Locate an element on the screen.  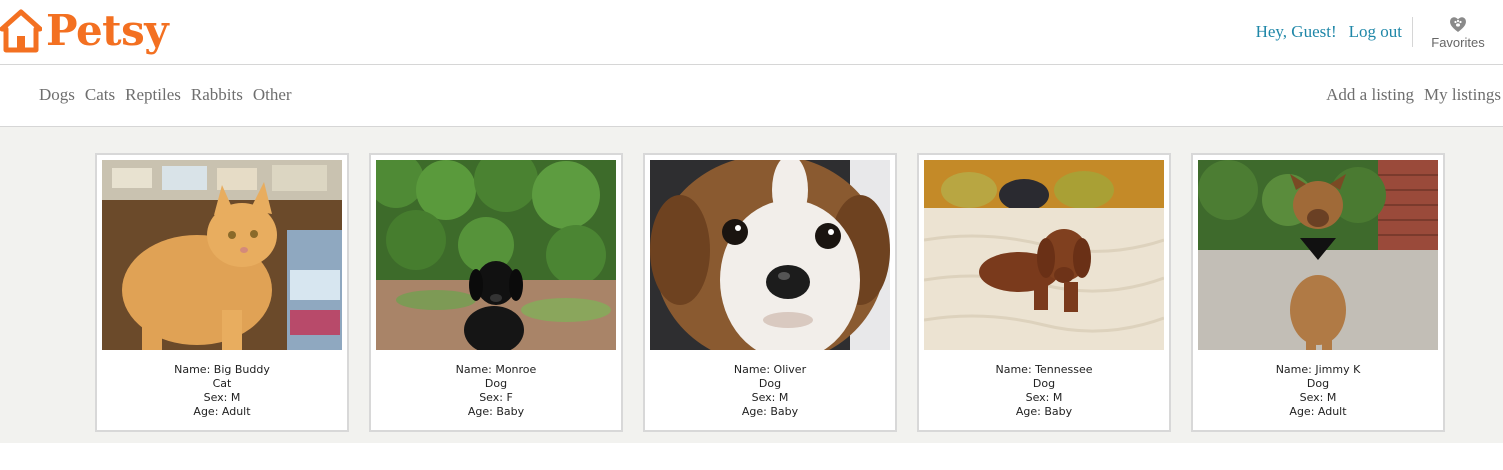
header-divider is located at coordinates (1412, 32).